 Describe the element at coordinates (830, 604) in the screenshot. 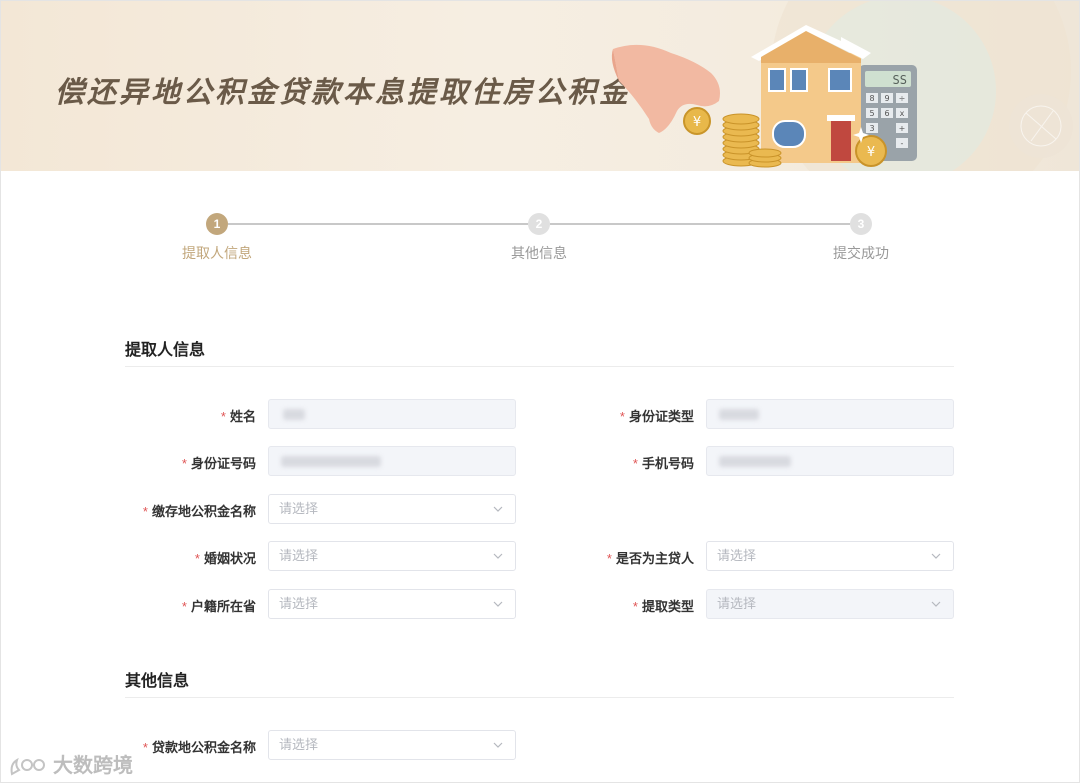

I see `withdrawal-type-select: 请选择` at that location.